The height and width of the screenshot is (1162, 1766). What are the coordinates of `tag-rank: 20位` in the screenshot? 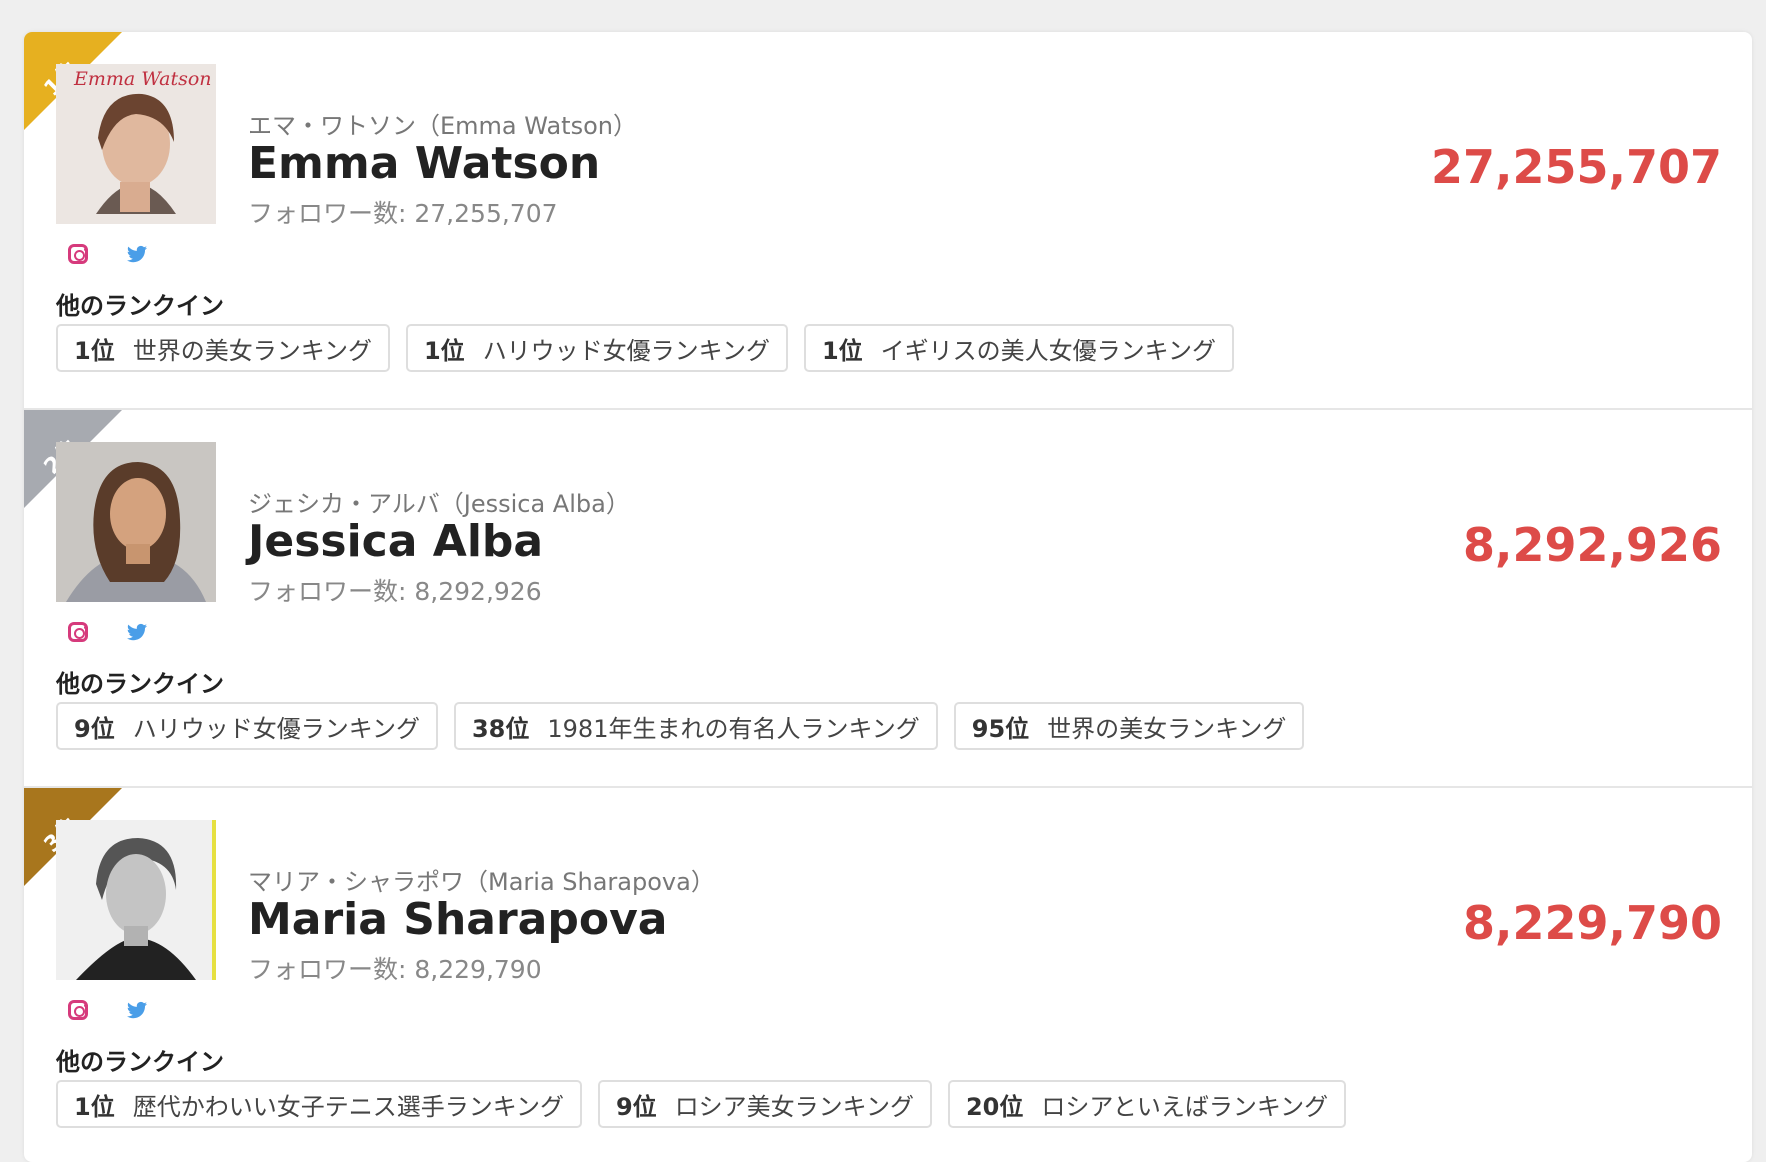 It's located at (994, 1106).